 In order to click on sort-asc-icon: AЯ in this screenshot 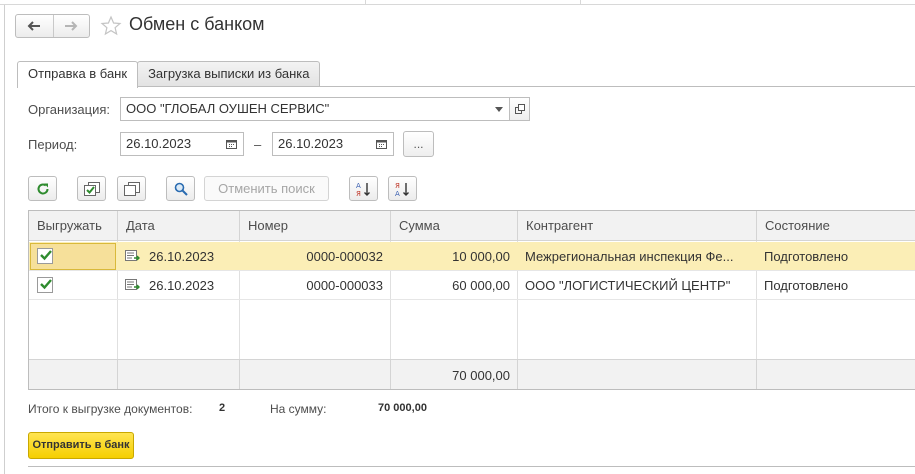, I will do `click(363, 189)`.